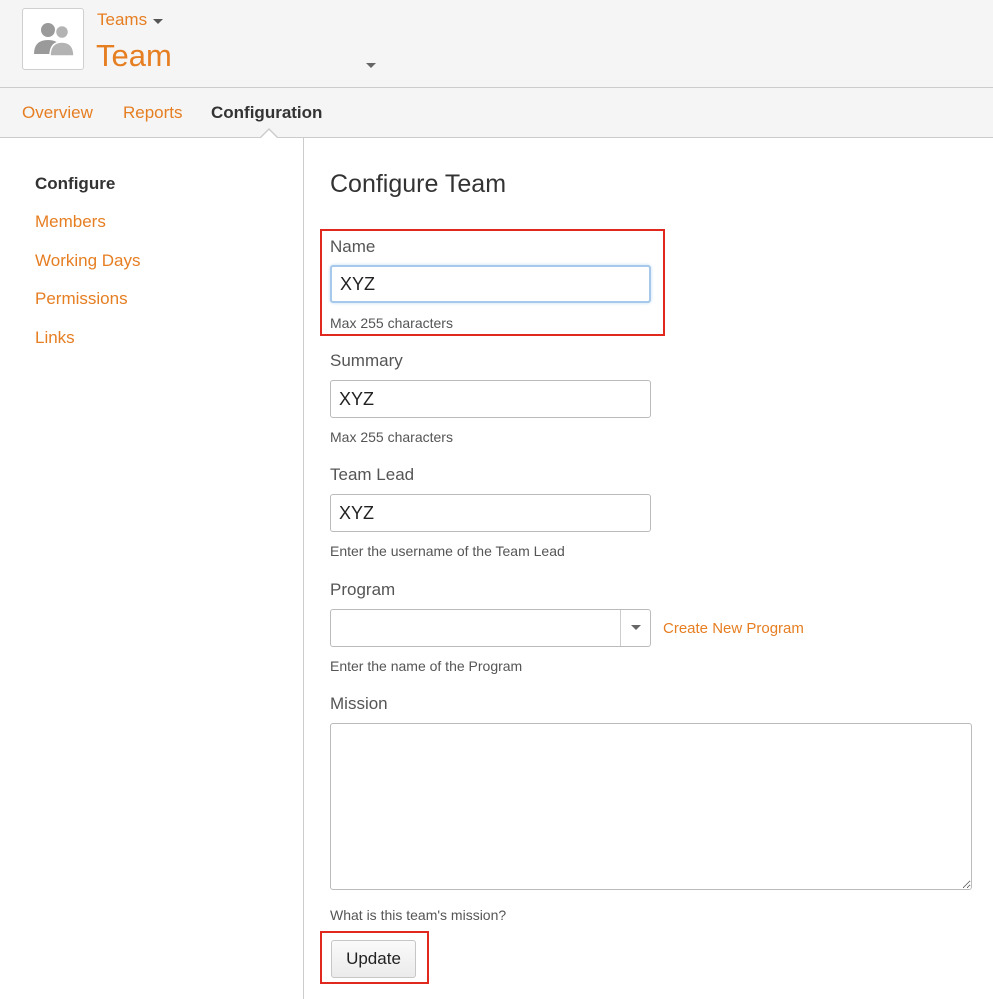 Image resolution: width=993 pixels, height=999 pixels. What do you see at coordinates (269, 134) in the screenshot?
I see `active-tab-indicator-inner` at bounding box center [269, 134].